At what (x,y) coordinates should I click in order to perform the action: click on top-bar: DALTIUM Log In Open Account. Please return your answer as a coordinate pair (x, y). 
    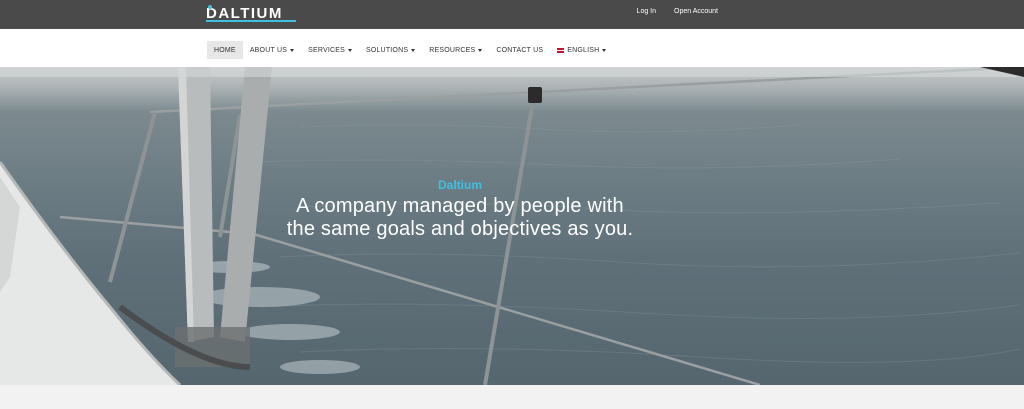
    Looking at the image, I should click on (512, 14).